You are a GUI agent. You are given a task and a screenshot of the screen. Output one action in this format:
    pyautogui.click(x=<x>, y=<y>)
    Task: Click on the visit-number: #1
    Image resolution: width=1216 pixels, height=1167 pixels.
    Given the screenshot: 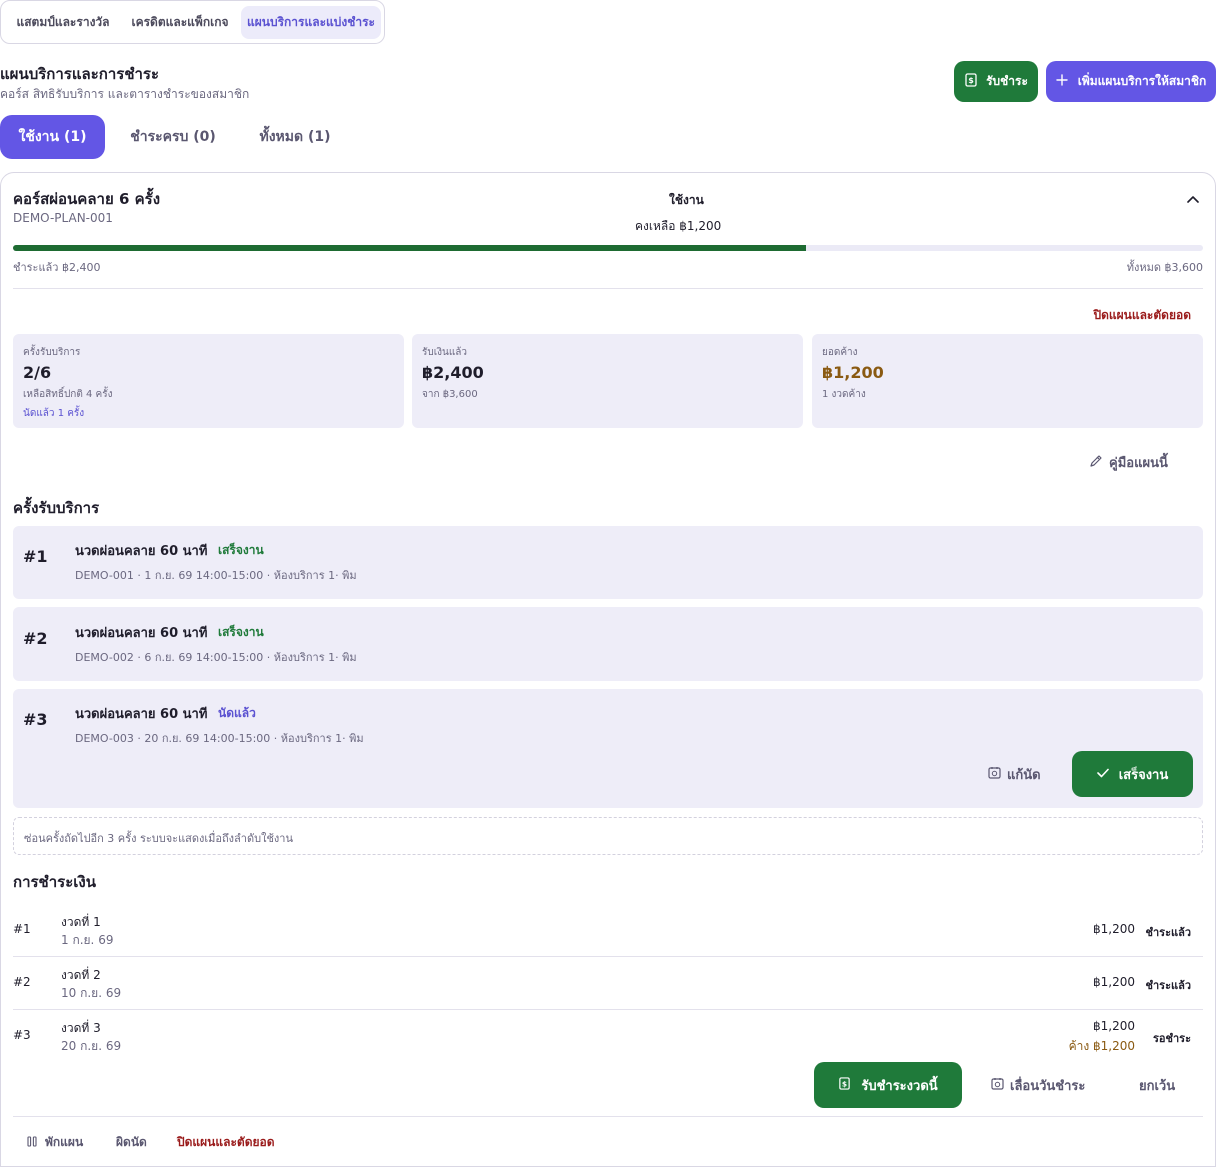 What is the action you would take?
    pyautogui.click(x=35, y=556)
    